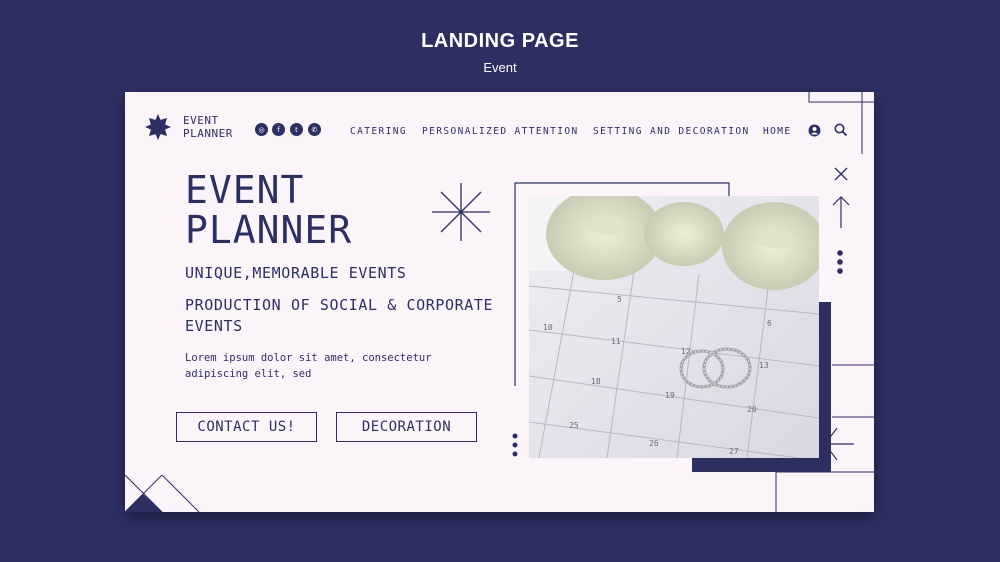  What do you see at coordinates (406, 427) in the screenshot?
I see `decoration-button: DECORATION` at bounding box center [406, 427].